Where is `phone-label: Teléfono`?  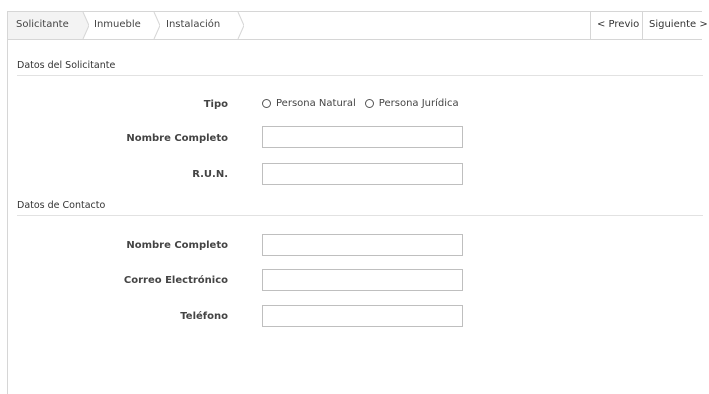 phone-label: Teléfono is located at coordinates (204, 316).